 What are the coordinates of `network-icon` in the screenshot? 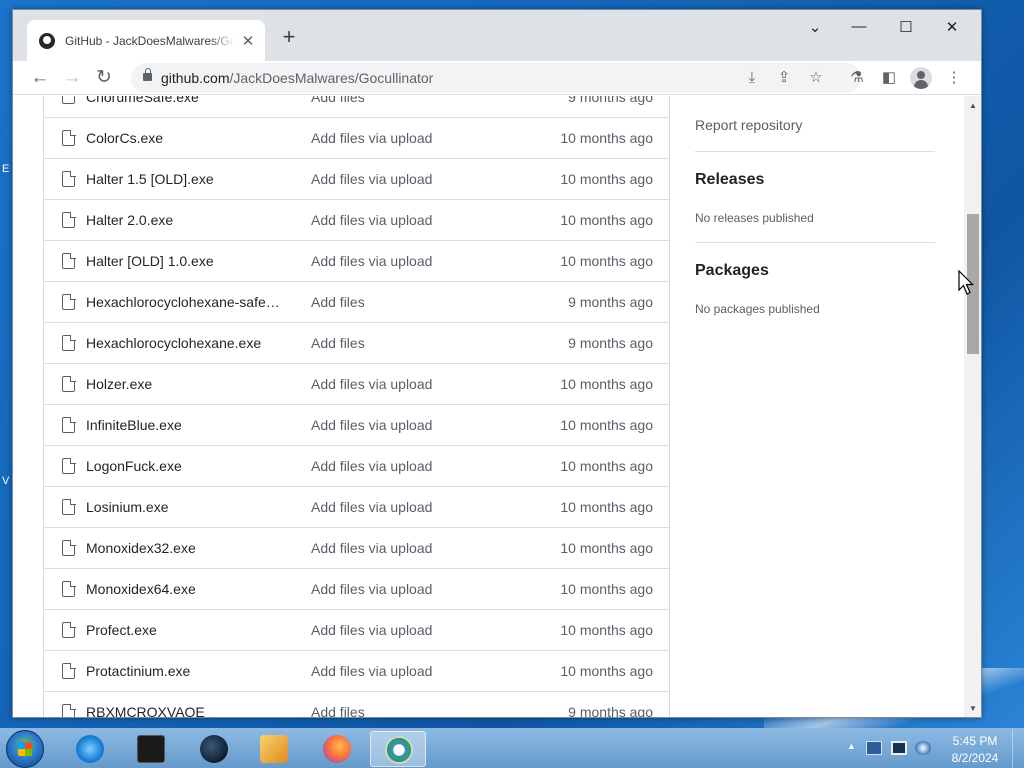 It's located at (899, 748).